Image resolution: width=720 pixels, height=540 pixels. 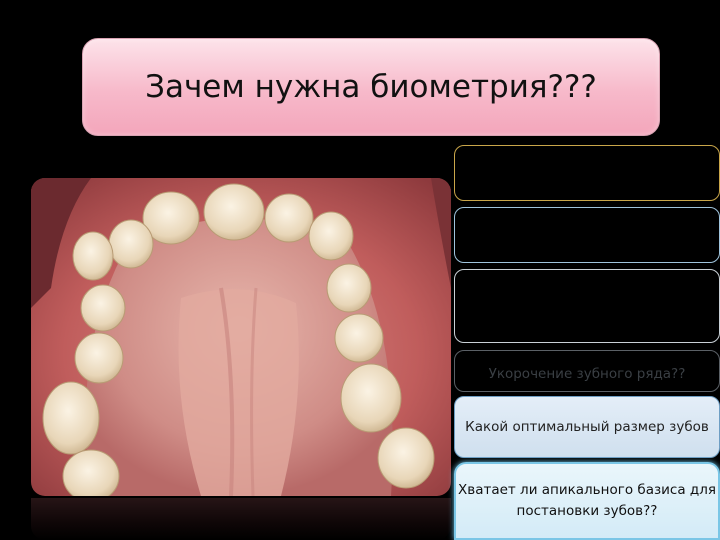 I want to click on slide-title: Зачем нужна биометрия???, so click(x=371, y=87).